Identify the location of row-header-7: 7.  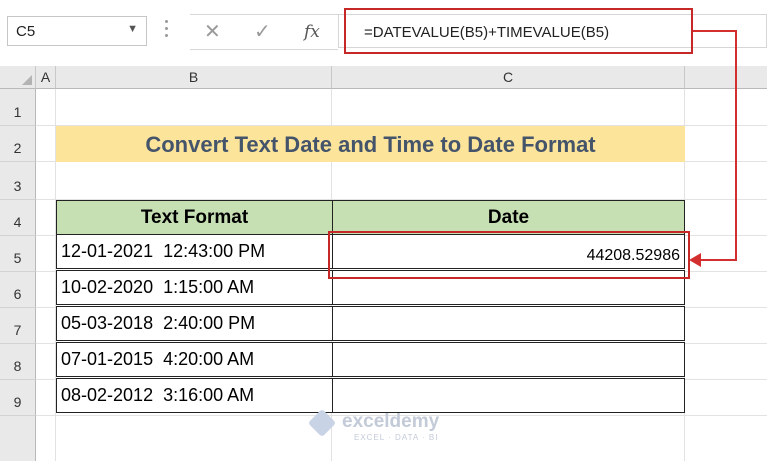
(18, 326).